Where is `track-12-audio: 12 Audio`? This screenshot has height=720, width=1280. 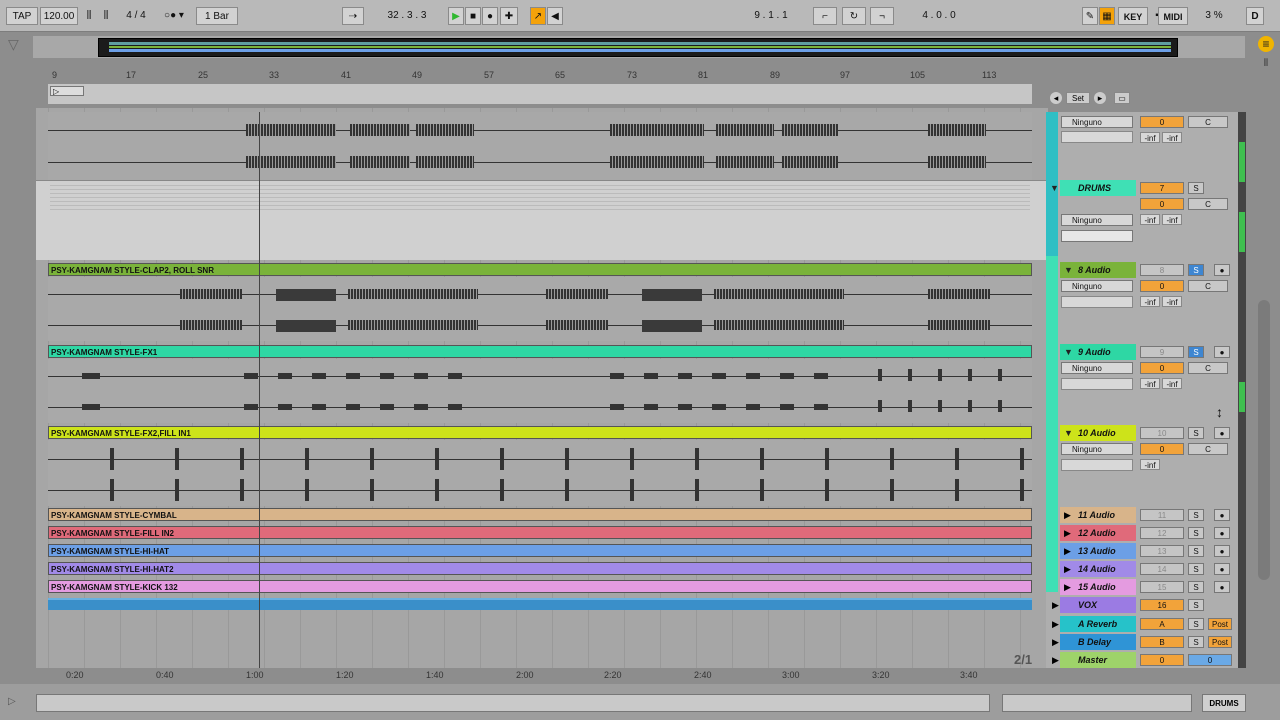
track-12-audio: 12 Audio is located at coordinates (1098, 533).